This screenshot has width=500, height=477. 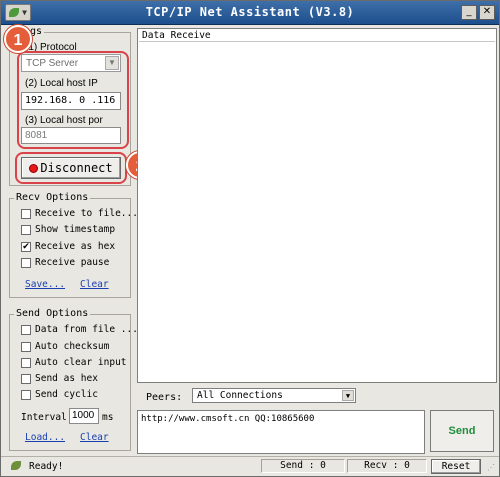 I want to click on minimize-button: _, so click(x=469, y=12).